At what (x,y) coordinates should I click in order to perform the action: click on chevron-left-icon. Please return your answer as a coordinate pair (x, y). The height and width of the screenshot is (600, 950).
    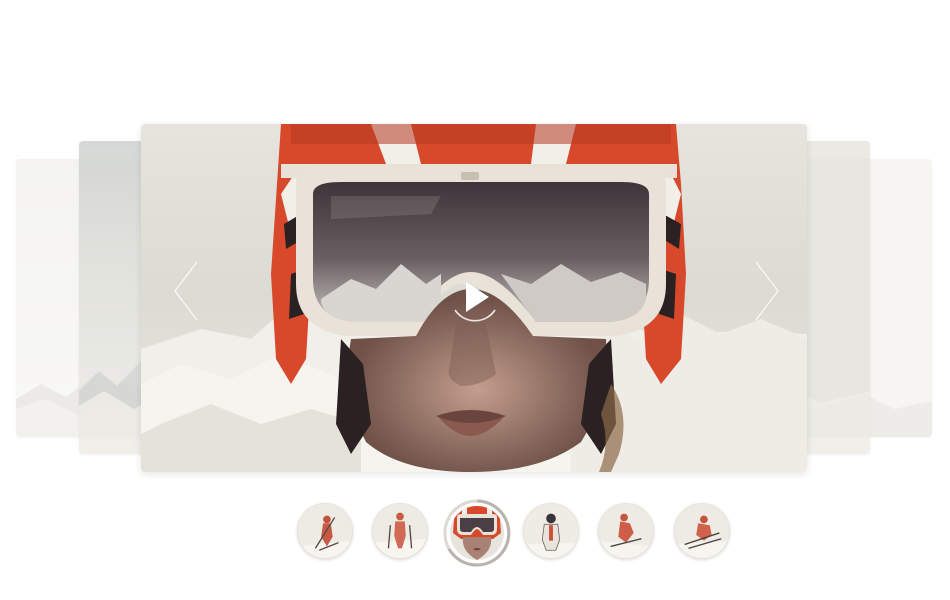
    Looking at the image, I should click on (186, 291).